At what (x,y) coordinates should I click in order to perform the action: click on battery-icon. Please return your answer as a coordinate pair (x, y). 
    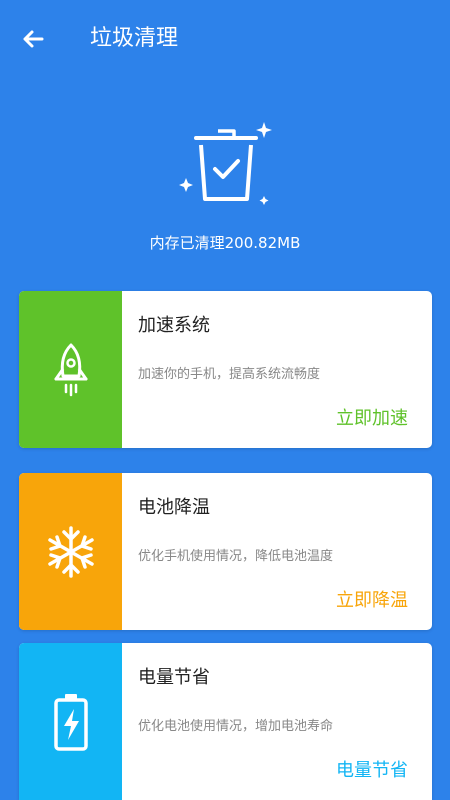
    Looking at the image, I should click on (70, 722).